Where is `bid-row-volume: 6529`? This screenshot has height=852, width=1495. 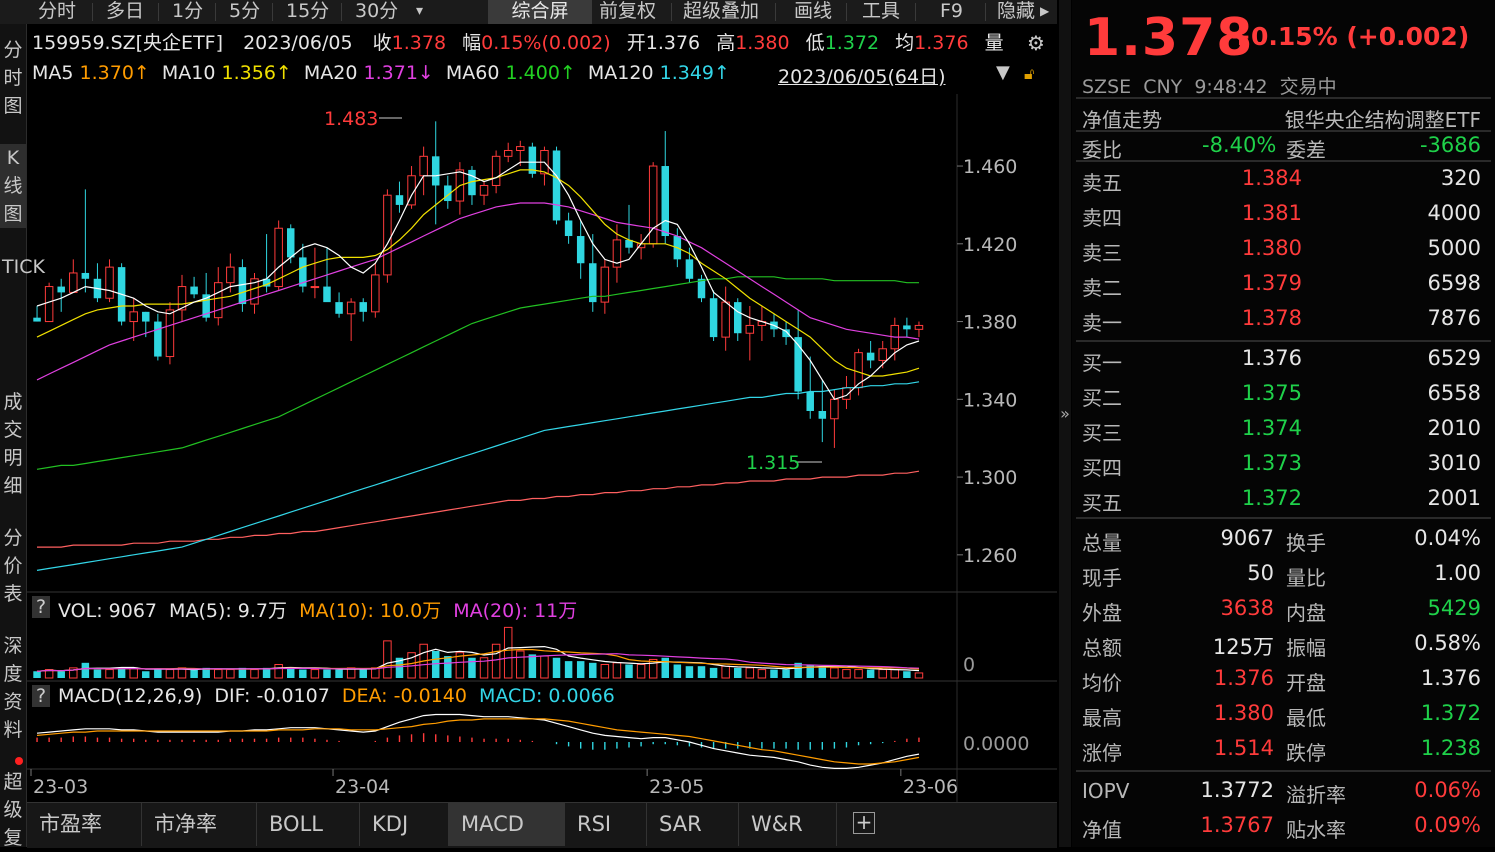 bid-row-volume: 6529 is located at coordinates (1454, 358).